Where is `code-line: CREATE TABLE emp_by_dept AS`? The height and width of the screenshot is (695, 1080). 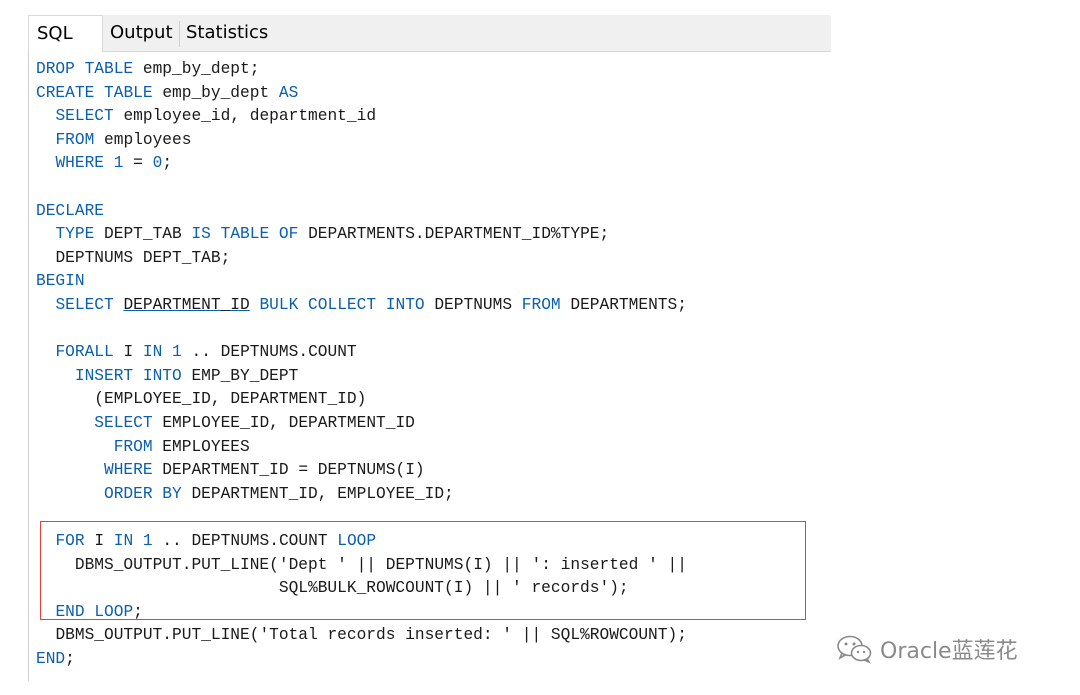 code-line: CREATE TABLE emp_by_dept AS is located at coordinates (167, 92).